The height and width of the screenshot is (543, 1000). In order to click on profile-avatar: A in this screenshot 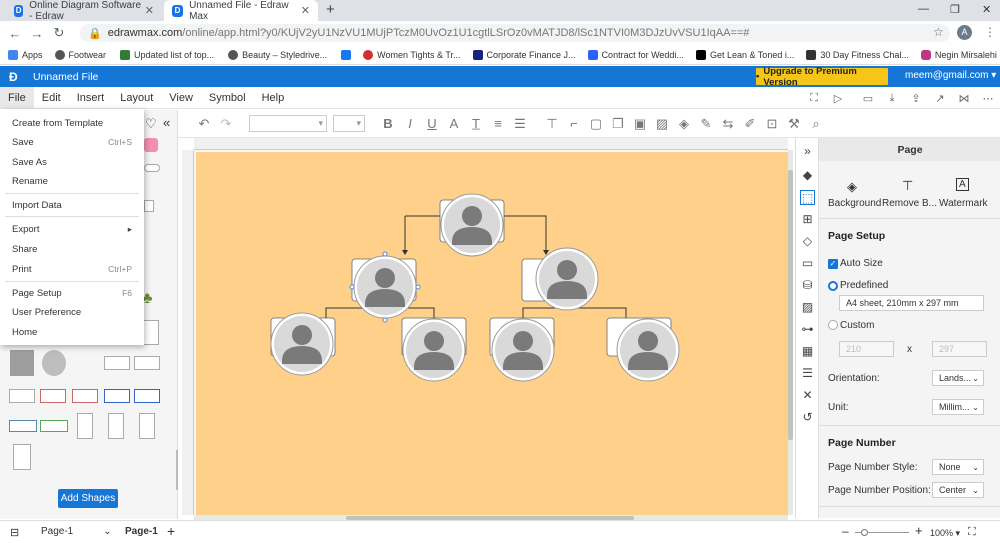, I will do `click(964, 32)`.